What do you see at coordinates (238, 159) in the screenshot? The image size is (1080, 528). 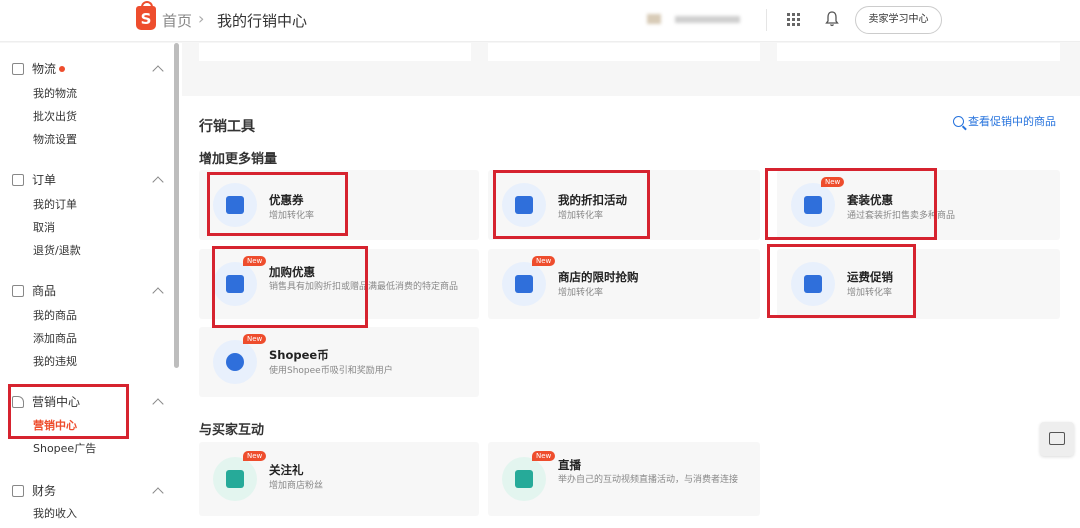 I see `sub-title-increase-sales: 增加更多销量` at bounding box center [238, 159].